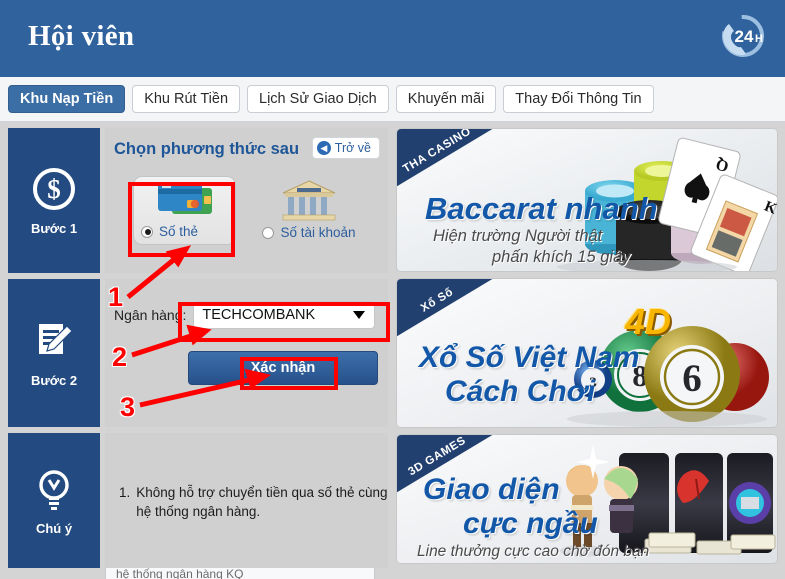 This screenshot has width=785, height=579. Describe the element at coordinates (54, 228) in the screenshot. I see `step-1-label: Bước 1` at that location.